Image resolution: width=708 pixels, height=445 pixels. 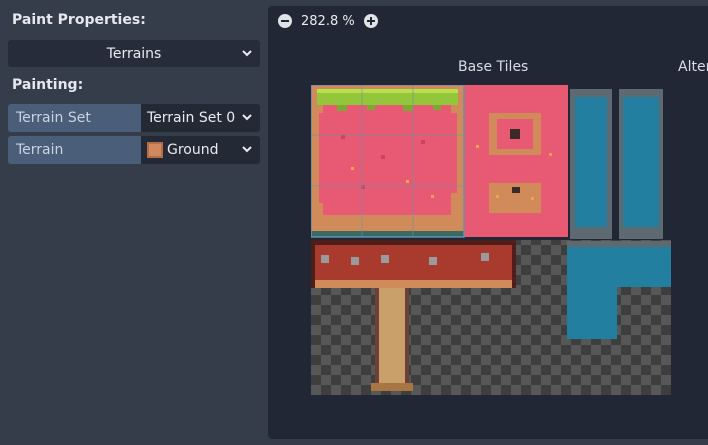 I want to click on paint-mode-value: Terrains, so click(x=134, y=53).